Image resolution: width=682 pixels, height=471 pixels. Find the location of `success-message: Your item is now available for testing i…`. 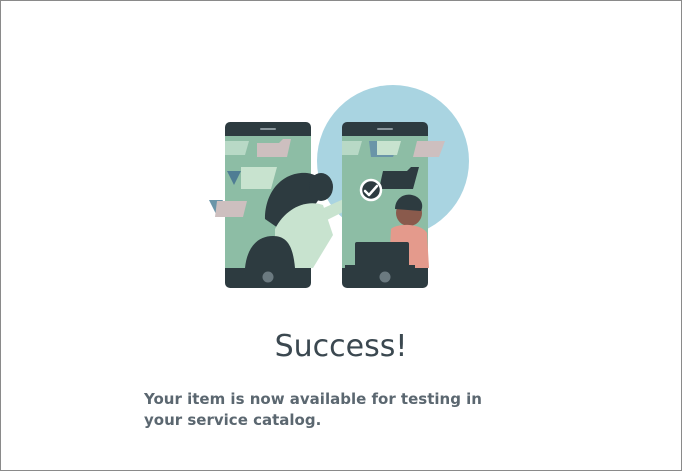

success-message: Your item is now available for testing i… is located at coordinates (313, 409).